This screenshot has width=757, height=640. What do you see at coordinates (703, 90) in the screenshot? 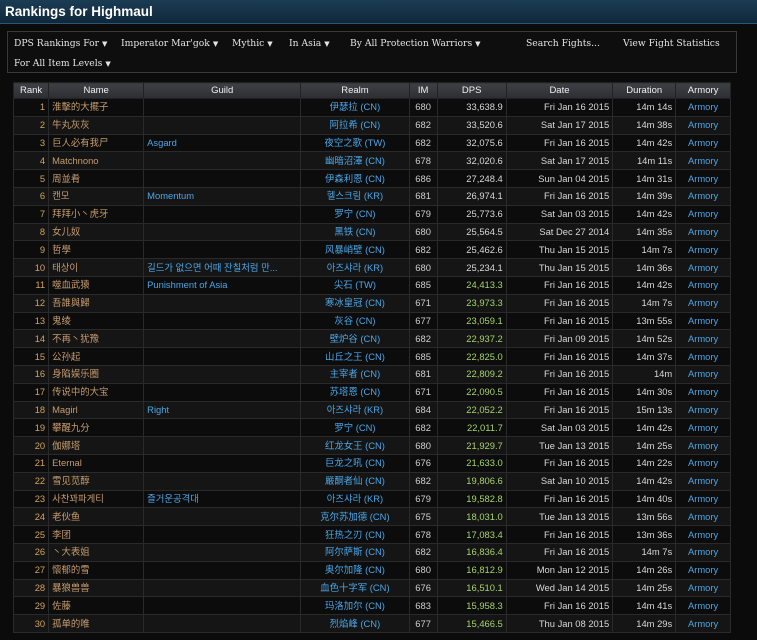
I see `col-header-armory: Armory` at bounding box center [703, 90].